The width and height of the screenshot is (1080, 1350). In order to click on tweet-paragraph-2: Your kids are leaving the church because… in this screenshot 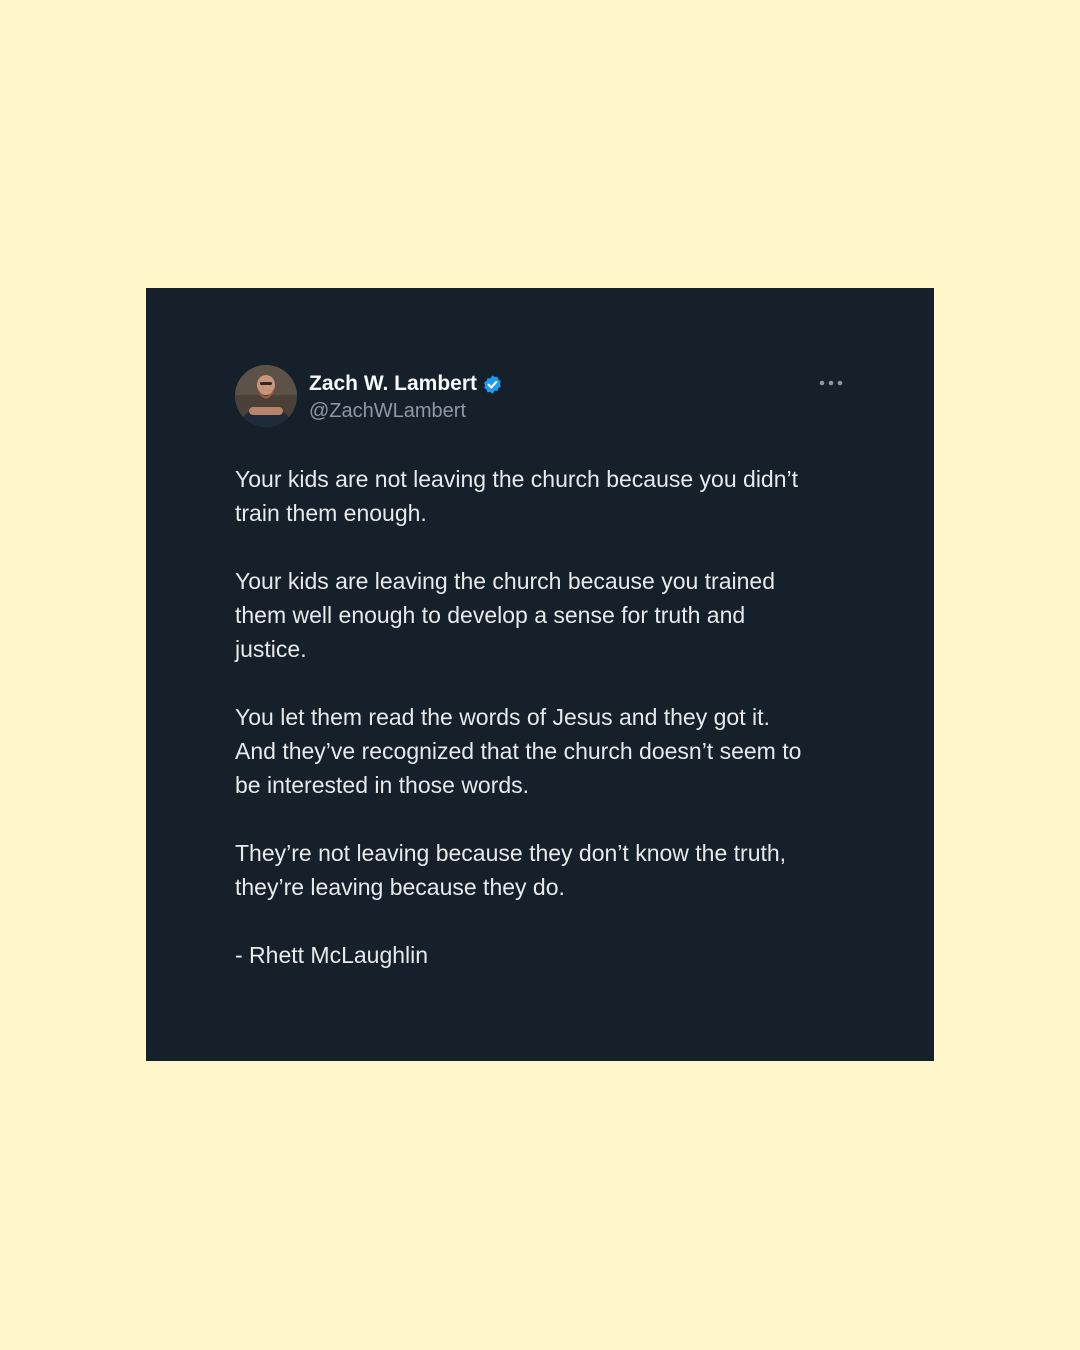, I will do `click(505, 615)`.